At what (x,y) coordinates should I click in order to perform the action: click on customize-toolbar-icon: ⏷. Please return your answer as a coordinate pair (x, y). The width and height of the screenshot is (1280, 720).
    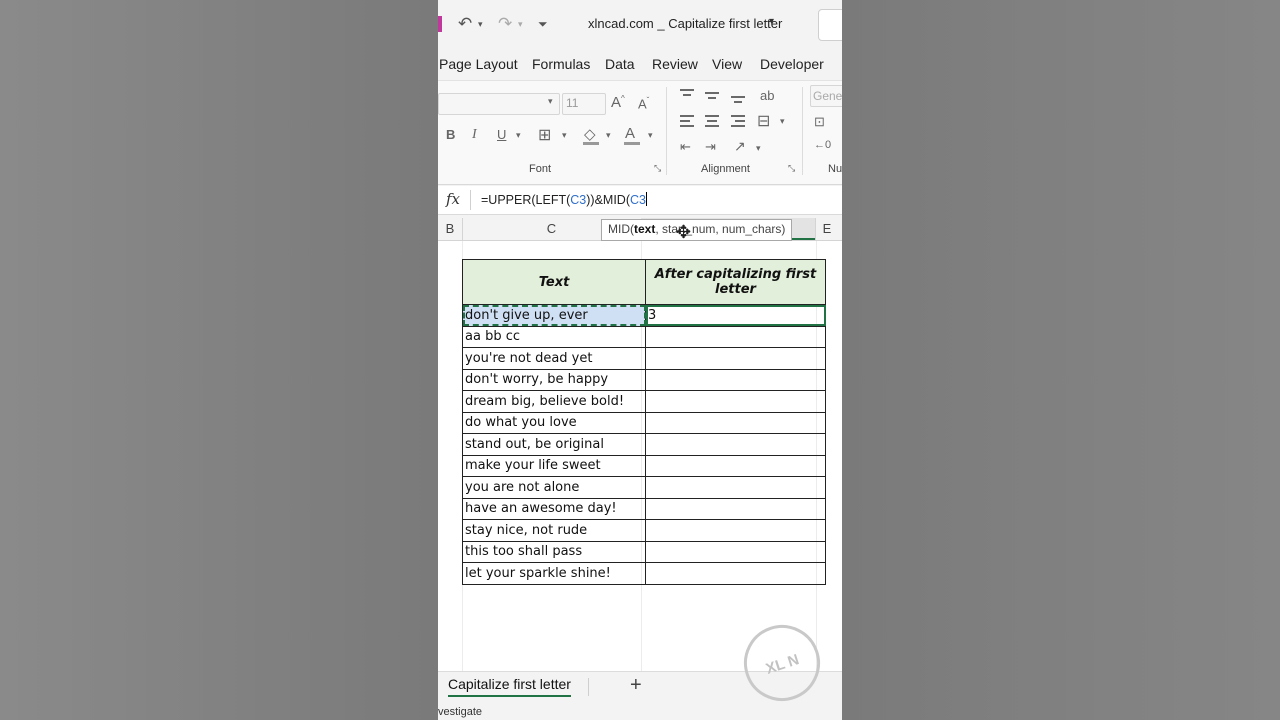
    Looking at the image, I should click on (543, 24).